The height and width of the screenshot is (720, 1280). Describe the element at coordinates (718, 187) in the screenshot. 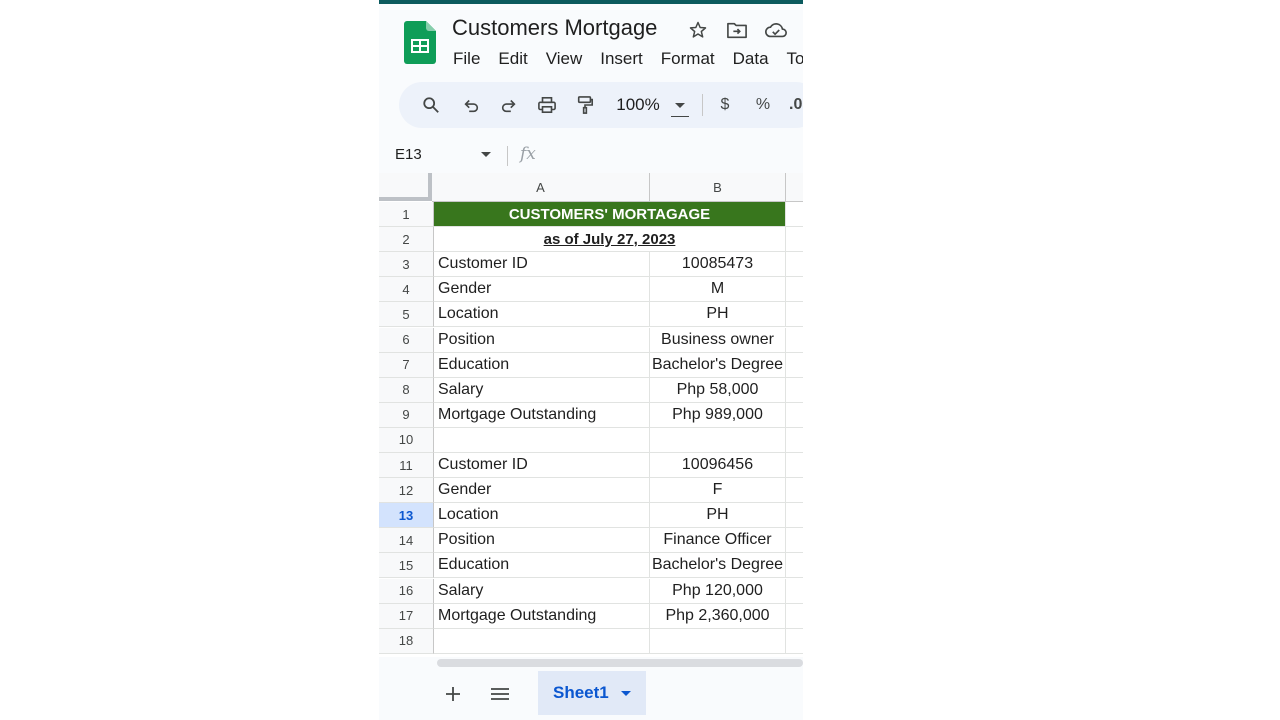

I see `column-header-b: B` at that location.